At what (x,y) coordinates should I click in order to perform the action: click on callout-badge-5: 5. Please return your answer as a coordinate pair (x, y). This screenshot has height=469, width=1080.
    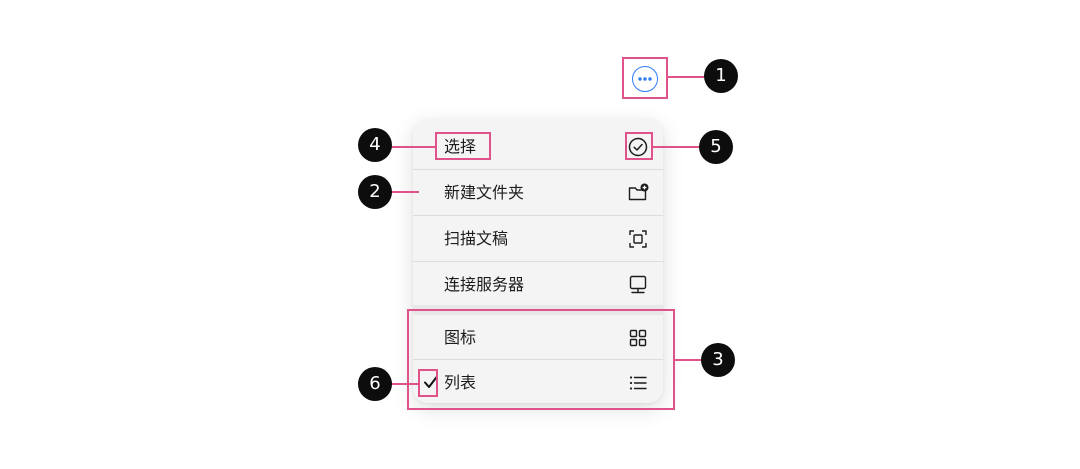
    Looking at the image, I should click on (716, 147).